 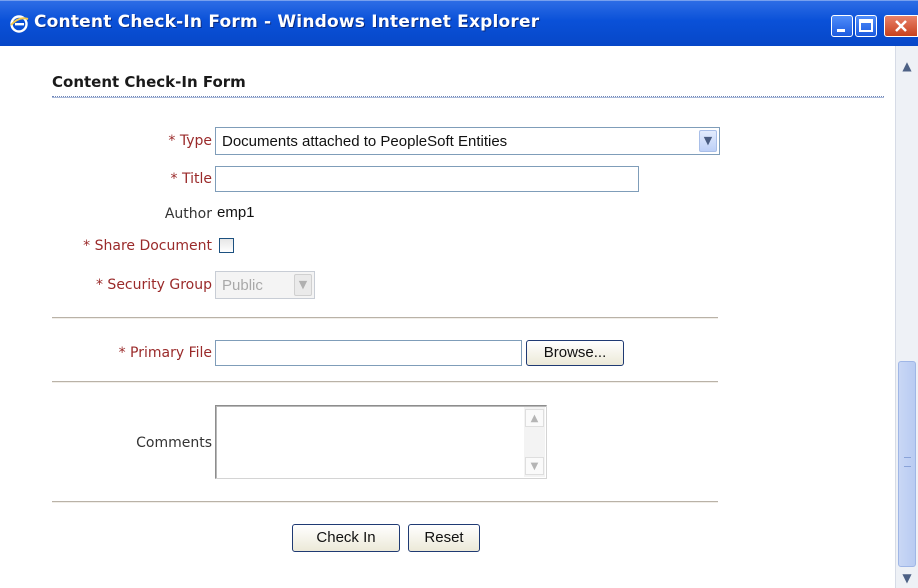 What do you see at coordinates (444, 538) in the screenshot?
I see `reset-button: Reset` at bounding box center [444, 538].